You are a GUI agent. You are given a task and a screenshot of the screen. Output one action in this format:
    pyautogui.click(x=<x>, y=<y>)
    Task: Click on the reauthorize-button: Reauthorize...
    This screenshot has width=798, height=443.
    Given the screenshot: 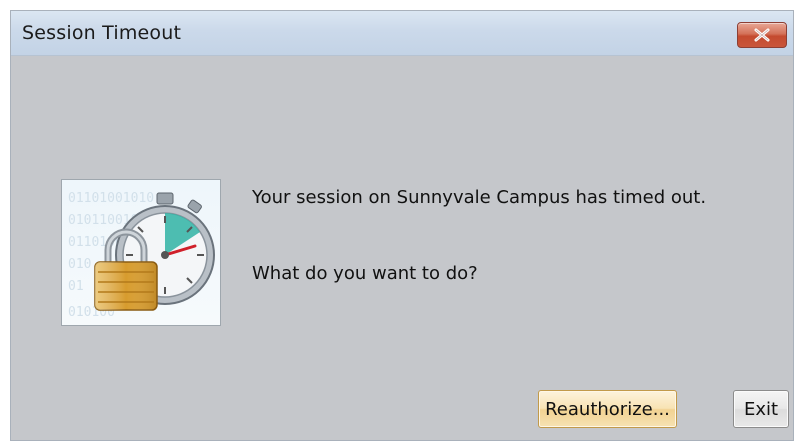 What is the action you would take?
    pyautogui.click(x=607, y=409)
    